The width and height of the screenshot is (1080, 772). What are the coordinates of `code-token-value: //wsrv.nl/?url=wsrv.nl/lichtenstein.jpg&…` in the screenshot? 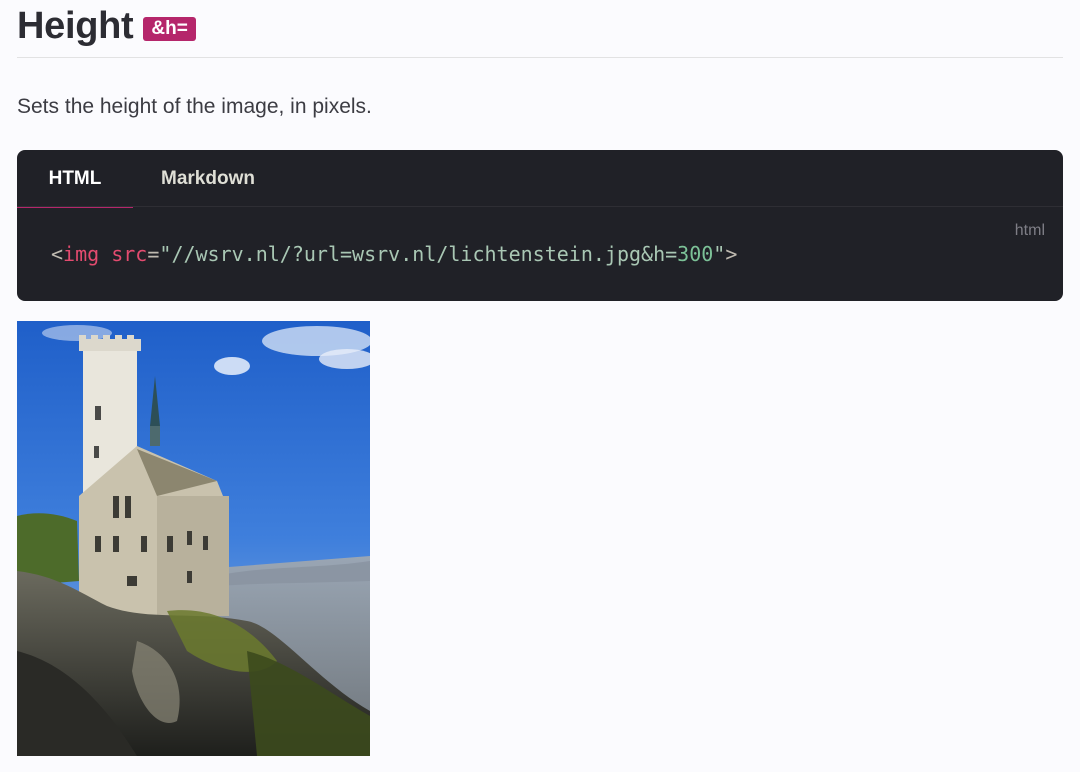 It's located at (424, 254).